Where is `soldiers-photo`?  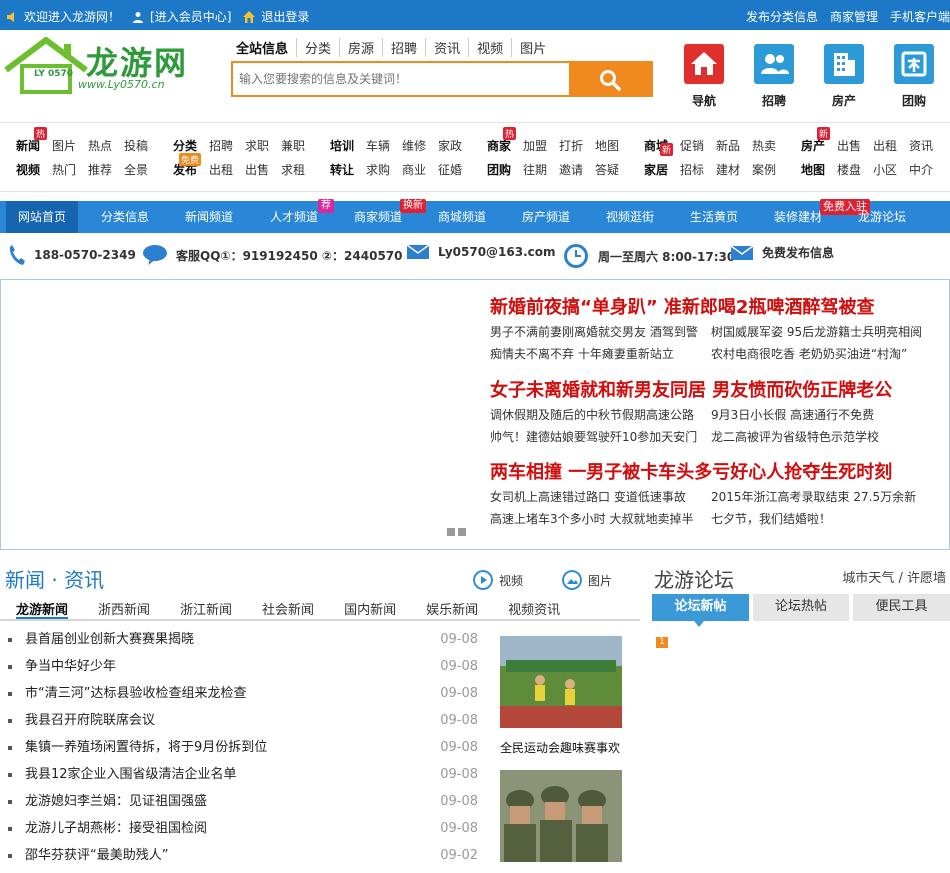 soldiers-photo is located at coordinates (561, 816).